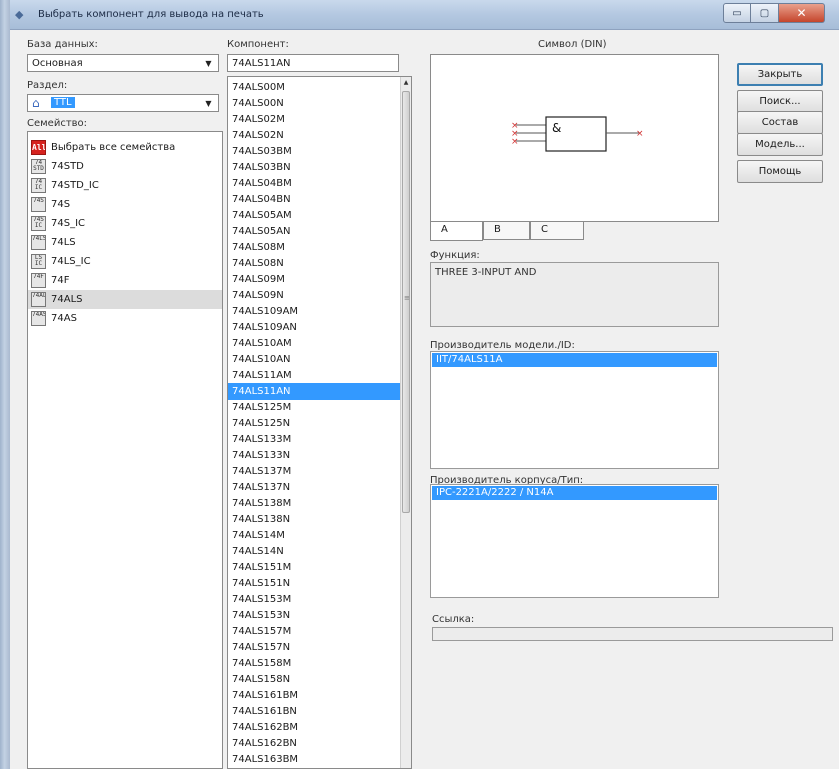 The height and width of the screenshot is (769, 839). I want to click on component-item: 74ALS151N, so click(315, 583).